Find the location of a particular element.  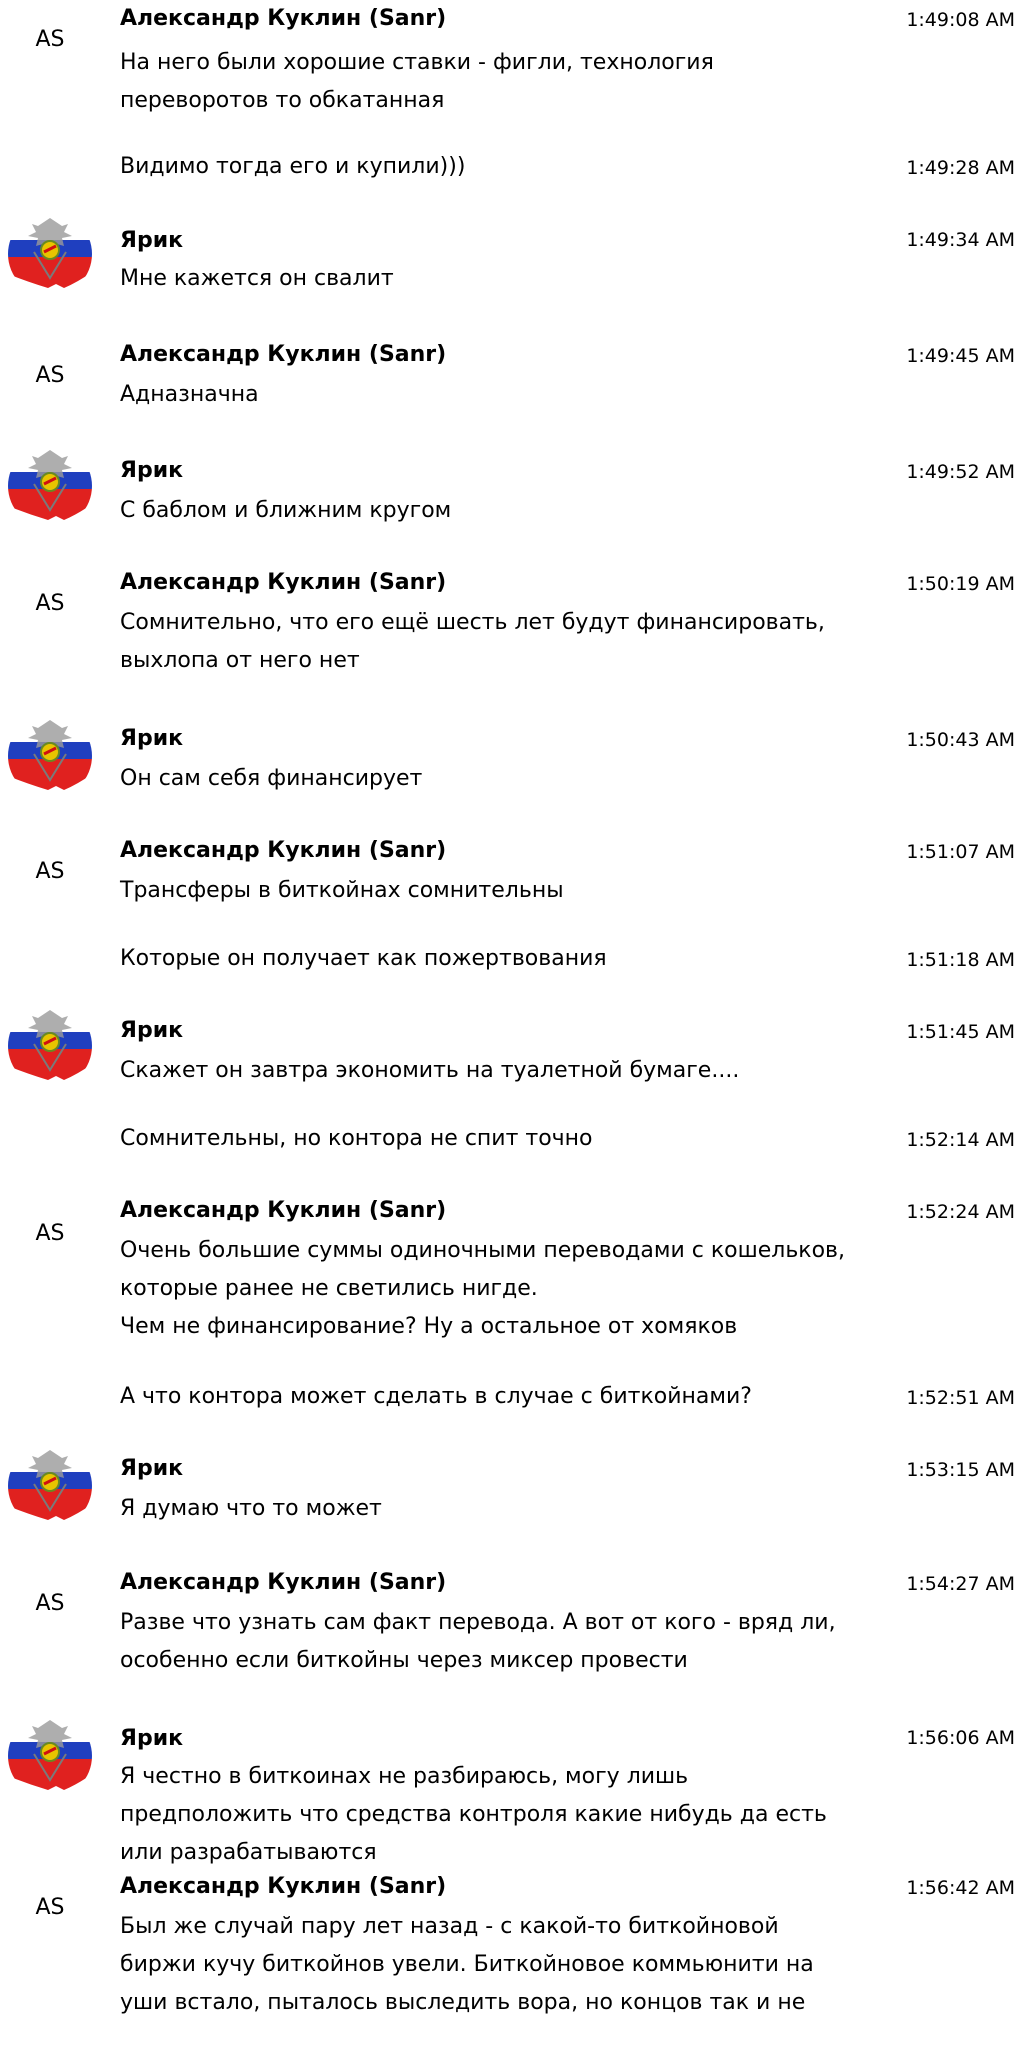

message-time: 1:49:34 AM is located at coordinates (960, 240).